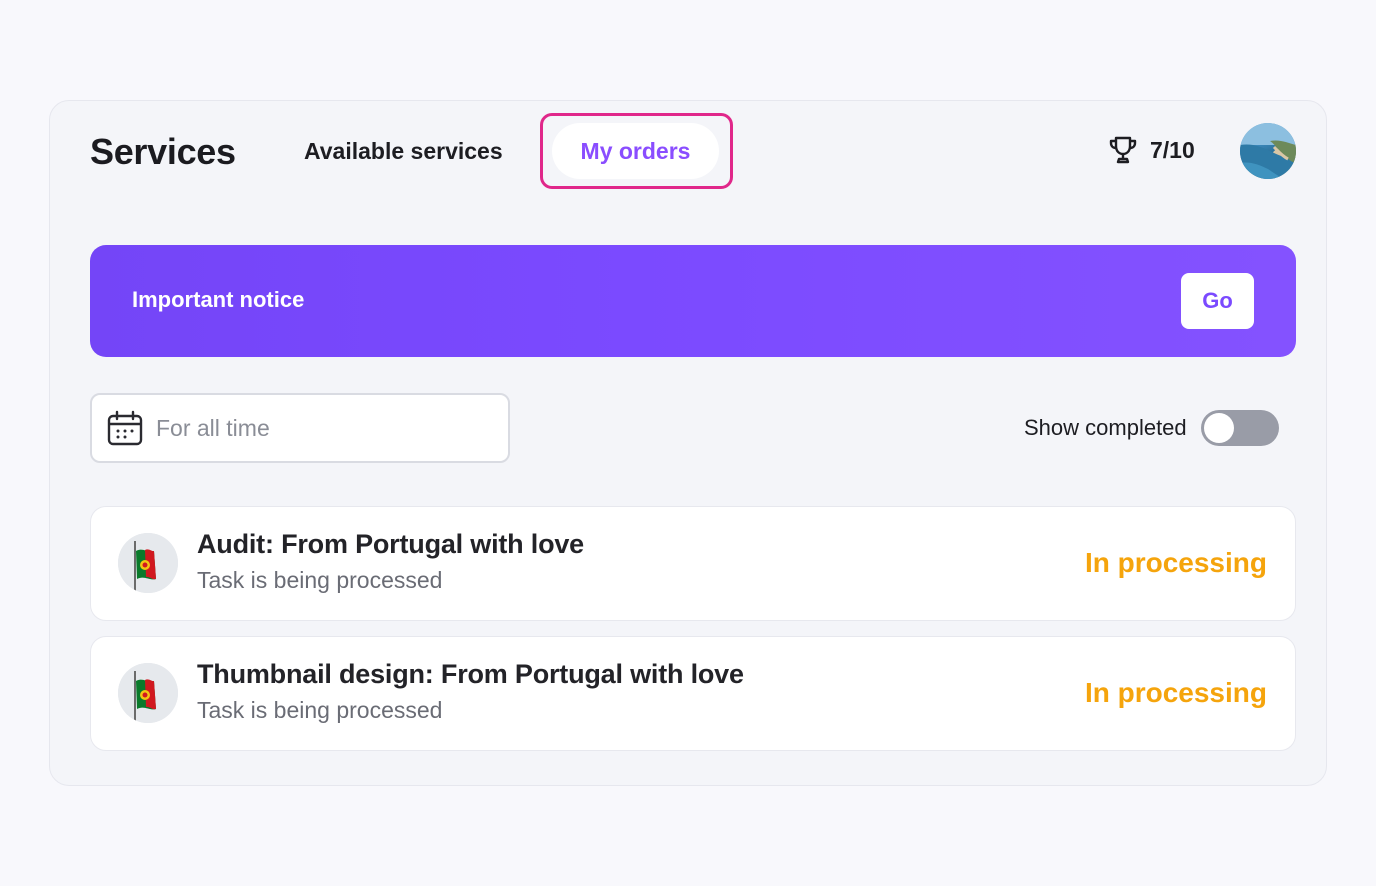  Describe the element at coordinates (1218, 428) in the screenshot. I see `toggle-knob` at that location.